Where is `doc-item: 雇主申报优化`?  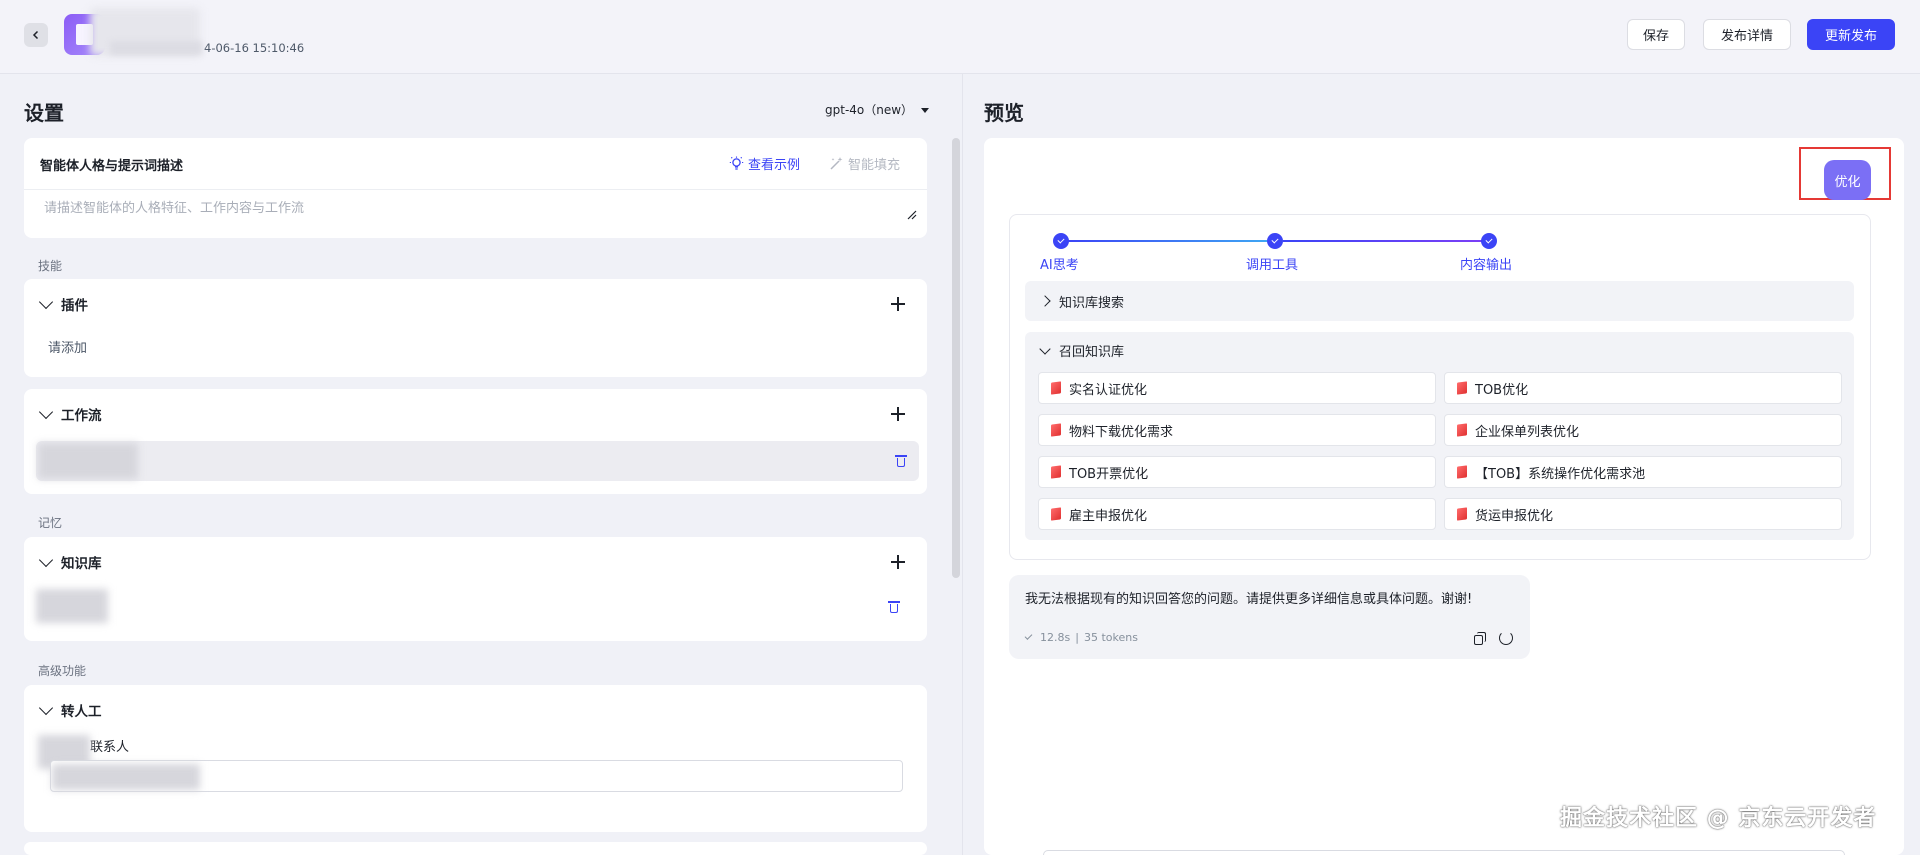
doc-item: 雇主申报优化 is located at coordinates (1237, 514).